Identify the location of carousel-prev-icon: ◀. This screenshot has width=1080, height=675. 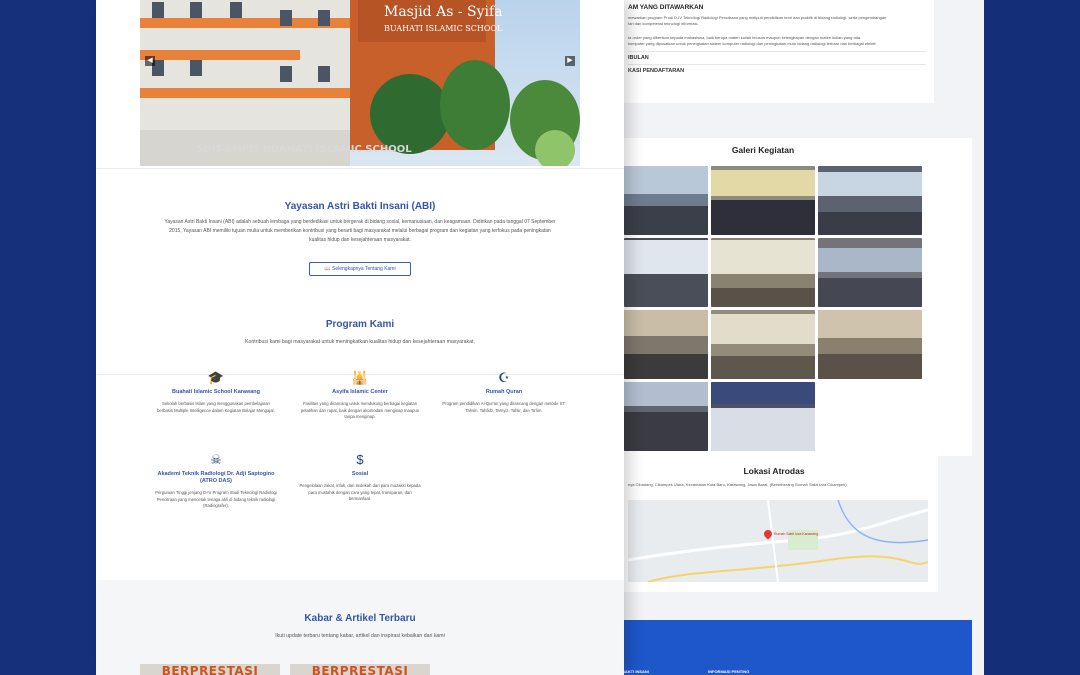
(150, 61).